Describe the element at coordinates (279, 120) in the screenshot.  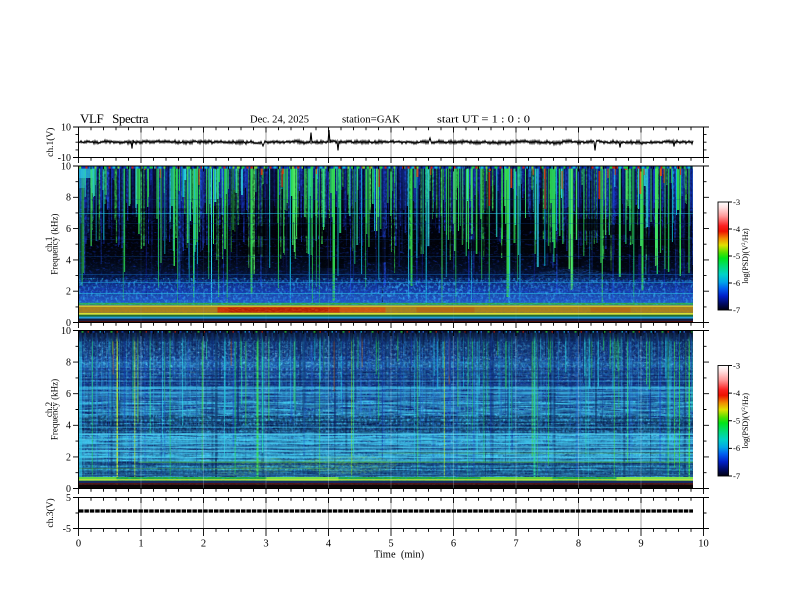
I see `svg-text: Dec. 24, 2025` at that location.